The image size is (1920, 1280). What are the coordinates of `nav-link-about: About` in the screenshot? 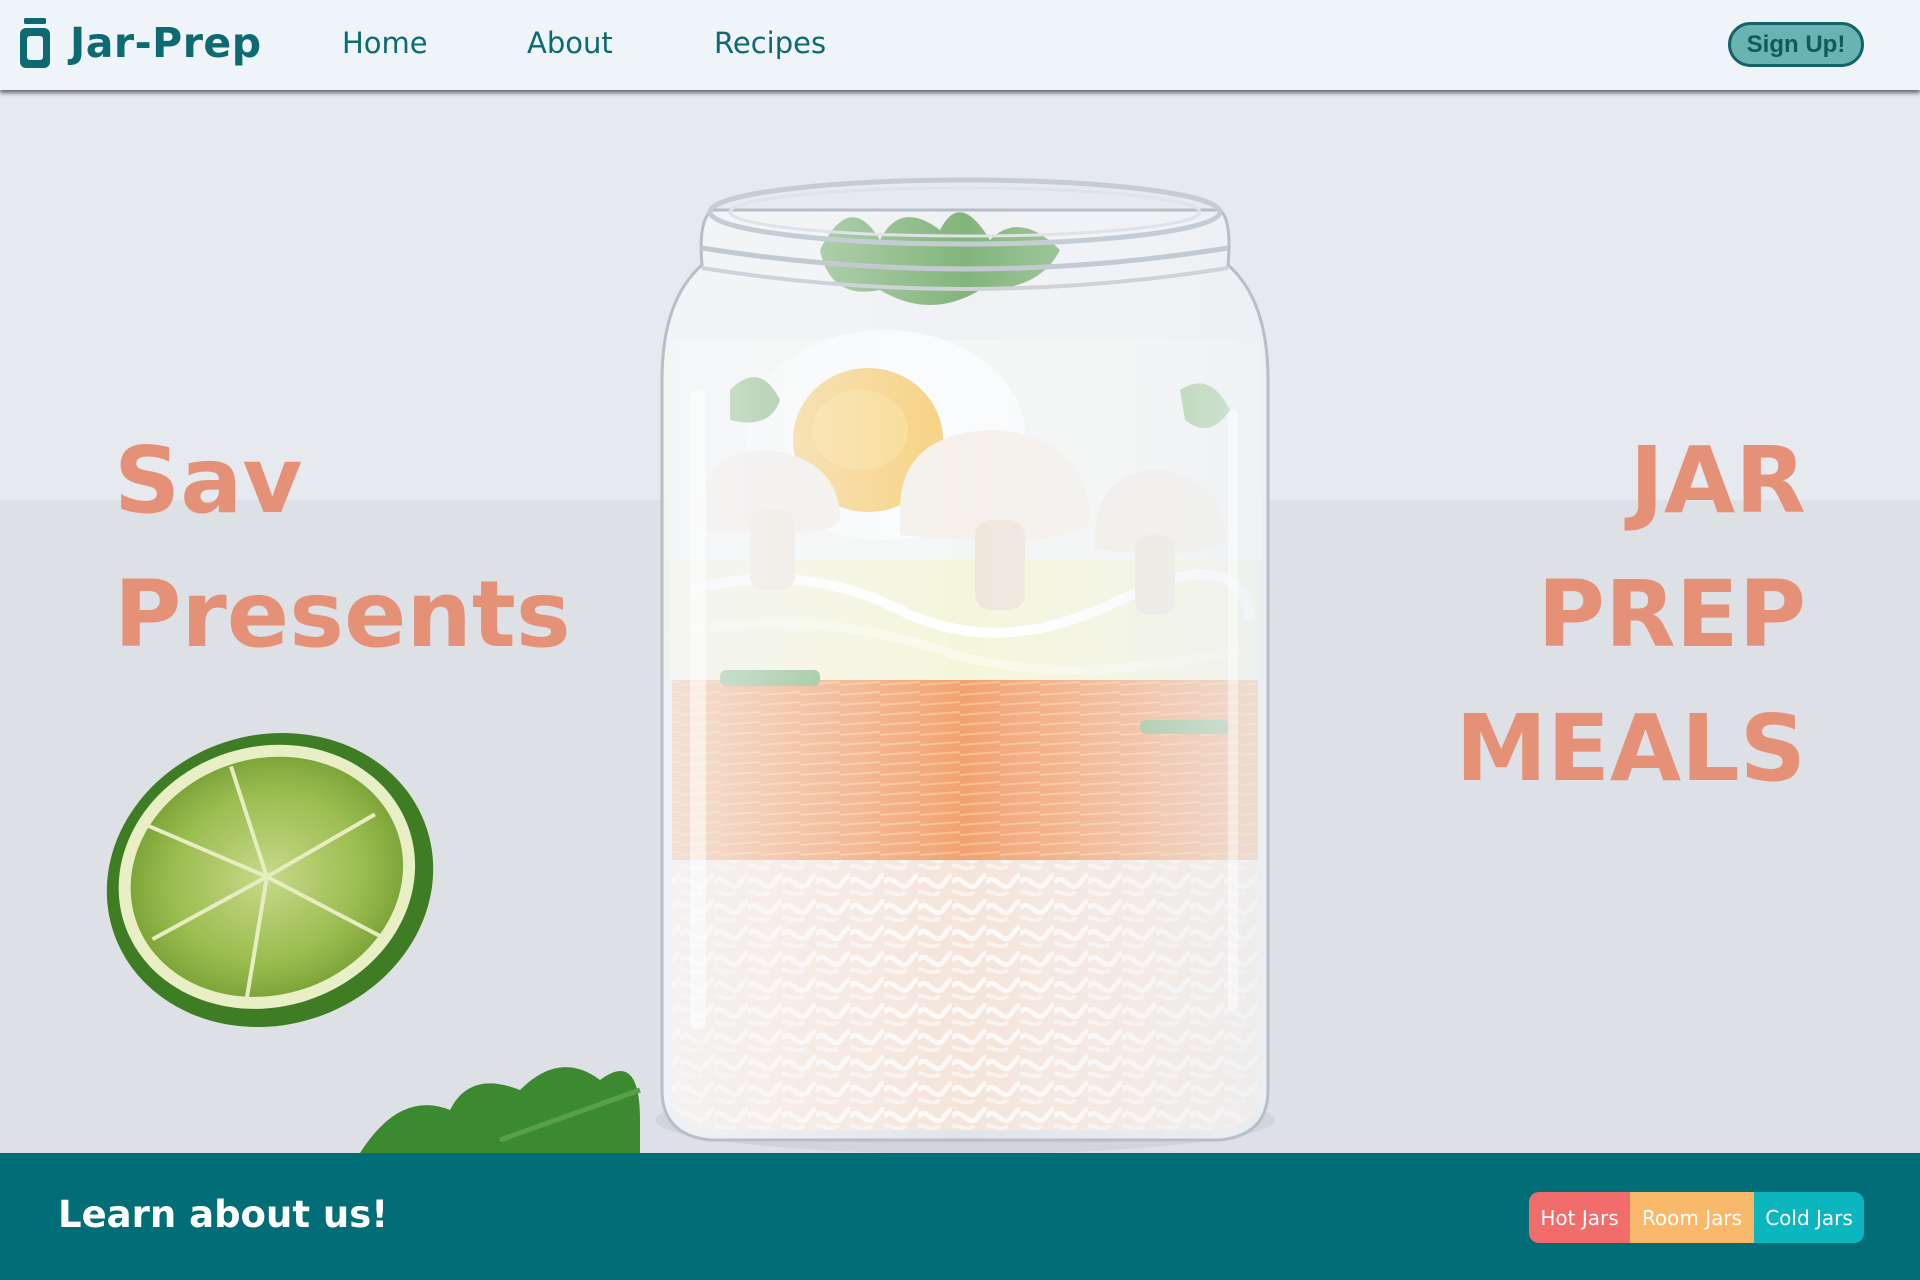 It's located at (570, 43).